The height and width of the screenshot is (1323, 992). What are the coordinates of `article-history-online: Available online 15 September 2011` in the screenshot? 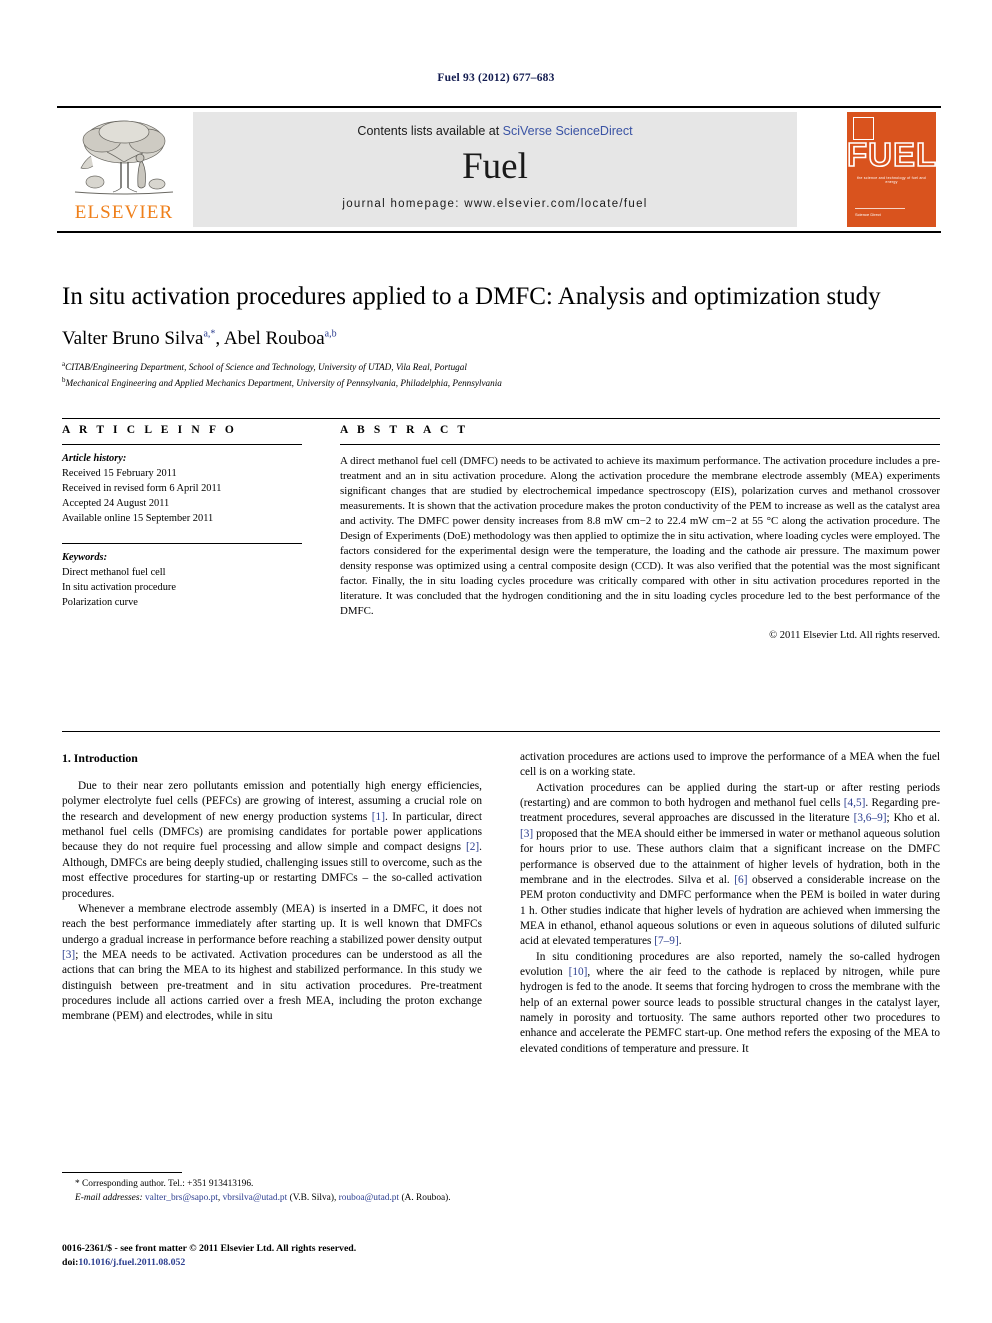 It's located at (138, 518).